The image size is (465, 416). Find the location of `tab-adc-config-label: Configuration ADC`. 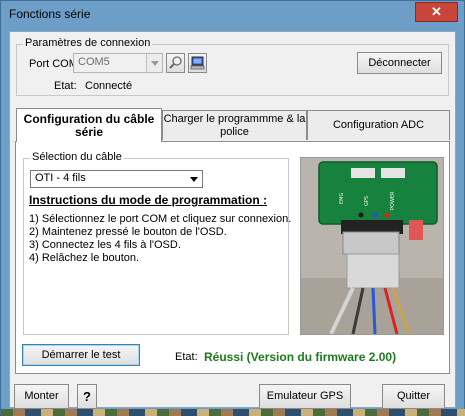

tab-adc-config-label: Configuration ADC is located at coordinates (378, 125).